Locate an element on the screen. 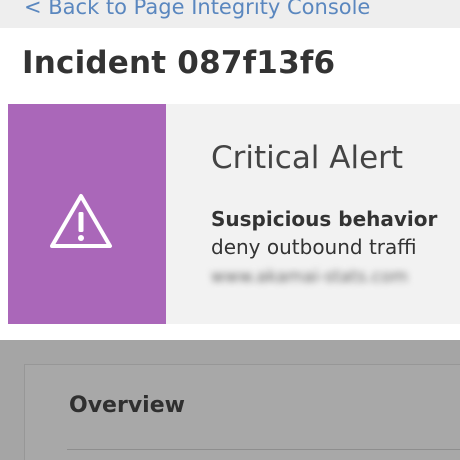 Image resolution: width=460 pixels, height=460 pixels. alert-domain: www.akamai-stats.com is located at coordinates (309, 277).